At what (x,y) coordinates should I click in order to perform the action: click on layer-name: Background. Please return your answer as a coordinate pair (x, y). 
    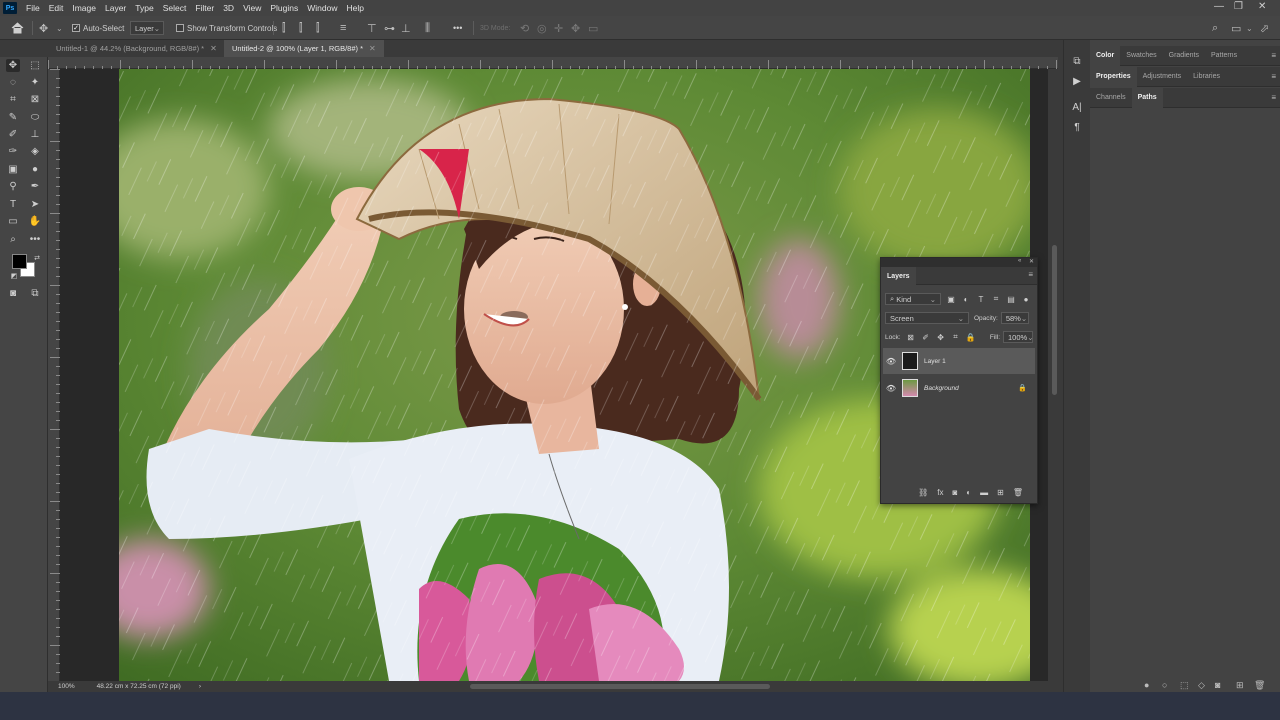
    Looking at the image, I should click on (941, 388).